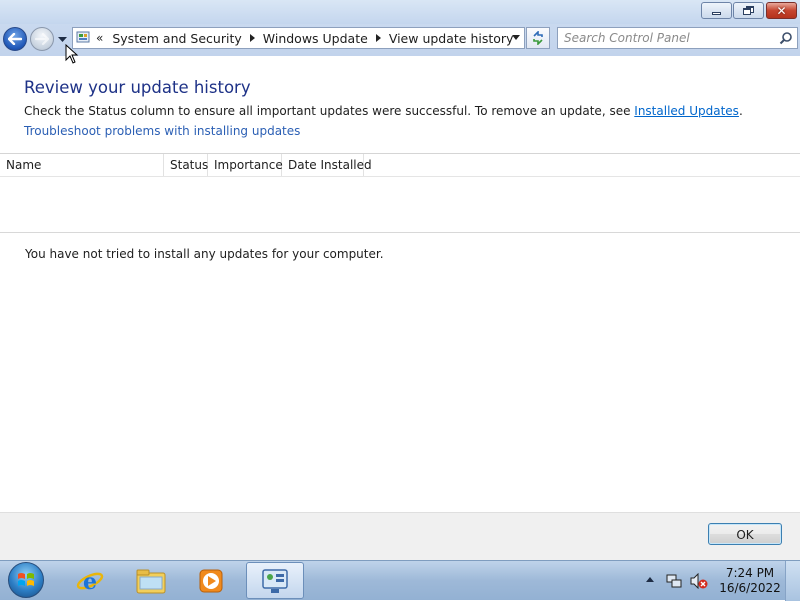 The height and width of the screenshot is (601, 800). I want to click on media-player-icon, so click(211, 581).